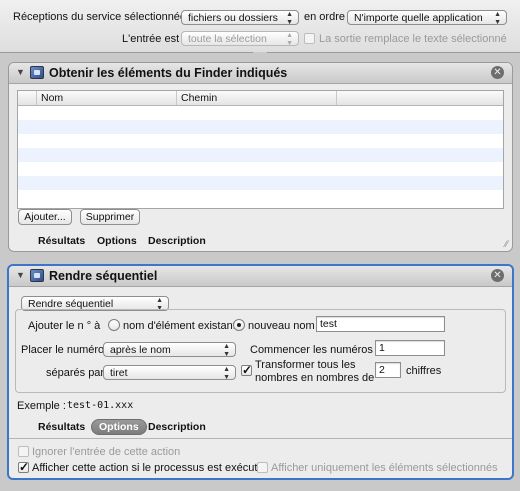 Image resolution: width=520 pixels, height=491 pixels. I want to click on resize-handle-icon: ⁄⁄, so click(506, 244).